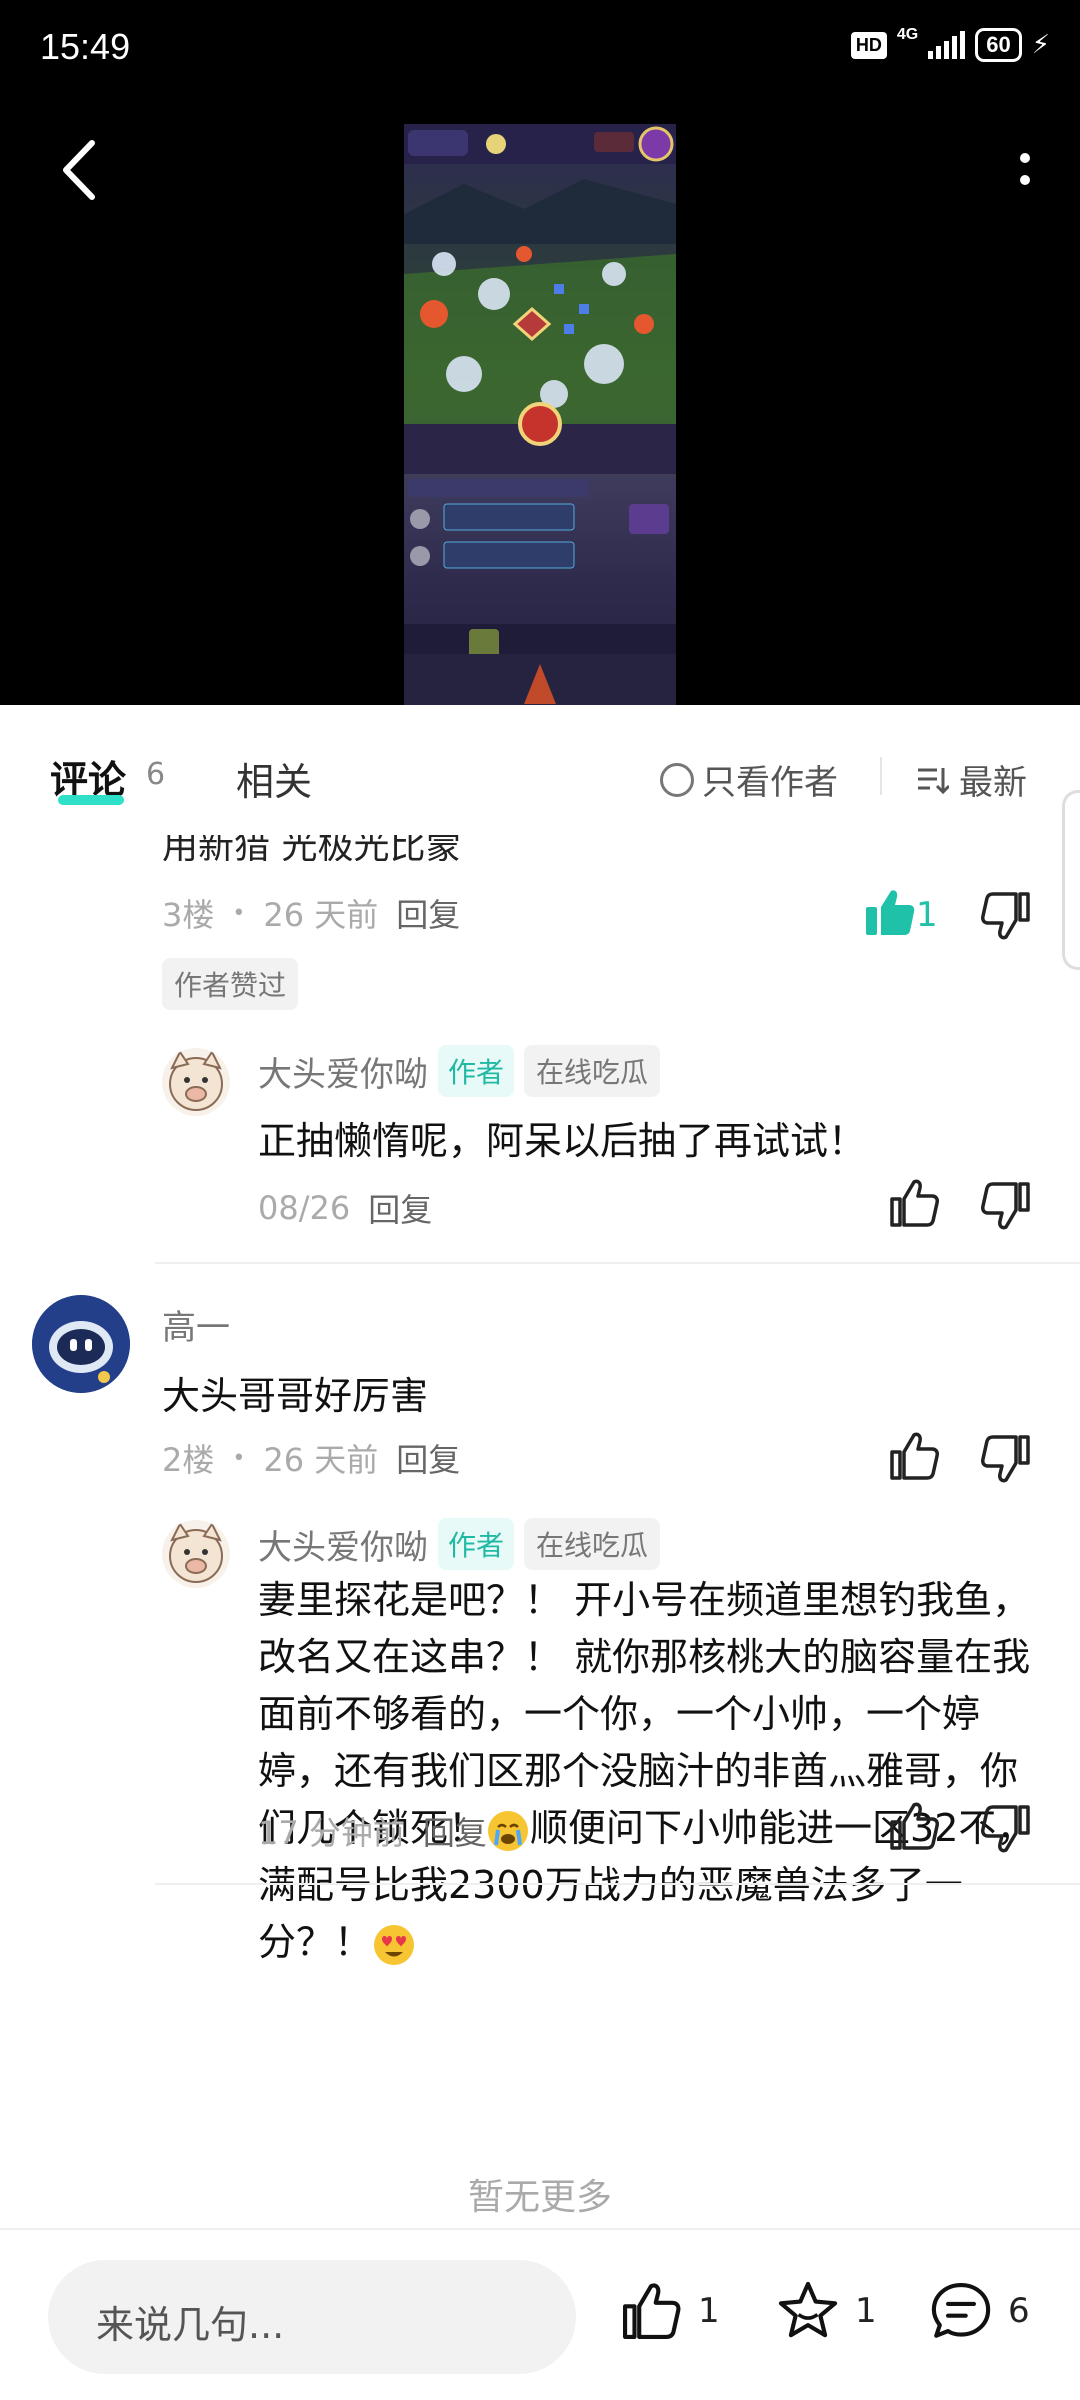  What do you see at coordinates (188, 1460) in the screenshot?
I see `floor-label: 2楼` at bounding box center [188, 1460].